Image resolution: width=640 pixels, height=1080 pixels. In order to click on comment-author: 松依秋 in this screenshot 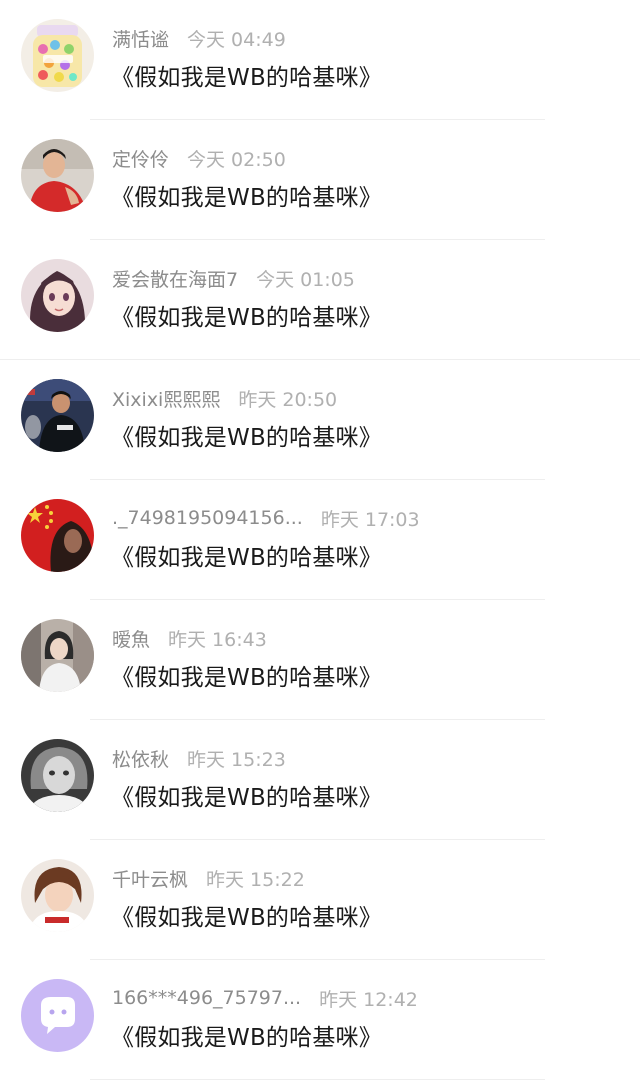, I will do `click(140, 758)`.